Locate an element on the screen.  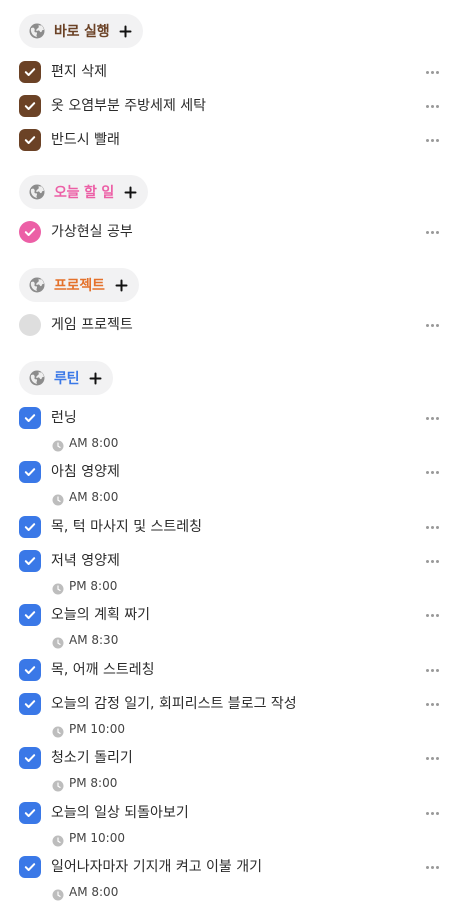
group-title: 프로젝트 is located at coordinates (79, 286).